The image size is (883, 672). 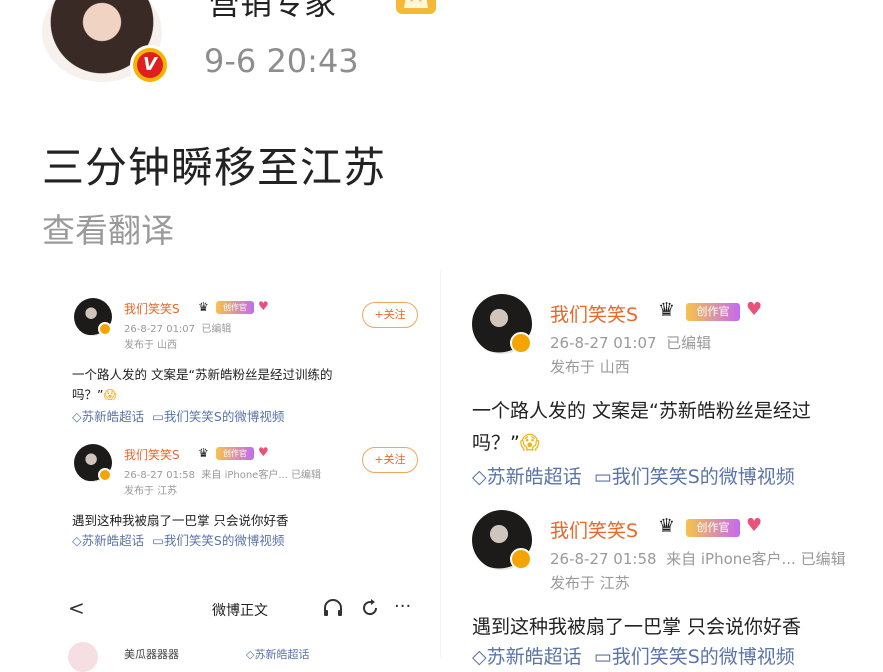 What do you see at coordinates (641, 411) in the screenshot?
I see `post-text: 一个路人发的 文案是“苏新皓粉丝是经过` at bounding box center [641, 411].